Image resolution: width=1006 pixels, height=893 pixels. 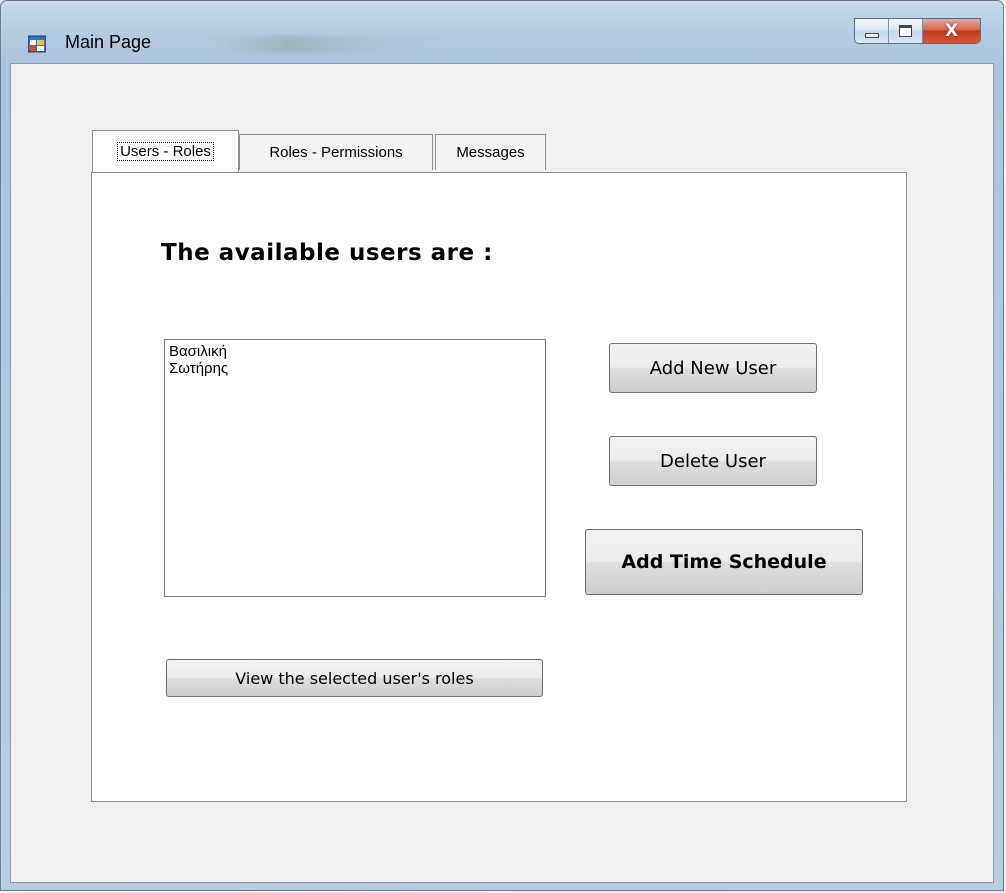 I want to click on delete-user-button: Delete User, so click(x=713, y=461).